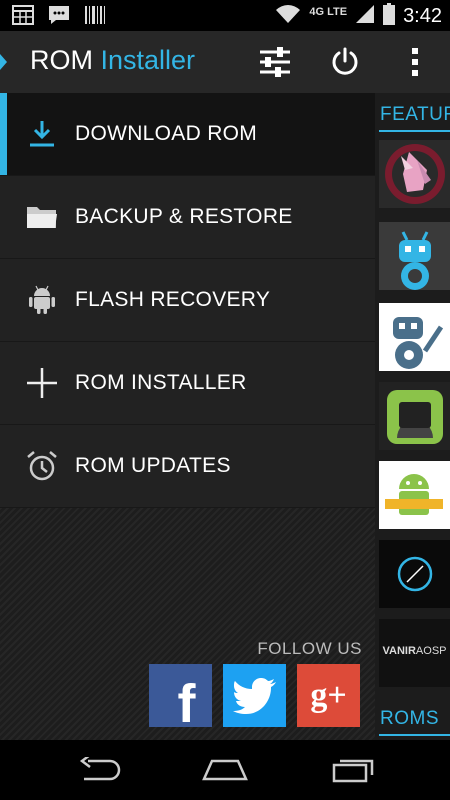 The width and height of the screenshot is (450, 800). What do you see at coordinates (288, 16) in the screenshot?
I see `wifi-icon` at bounding box center [288, 16].